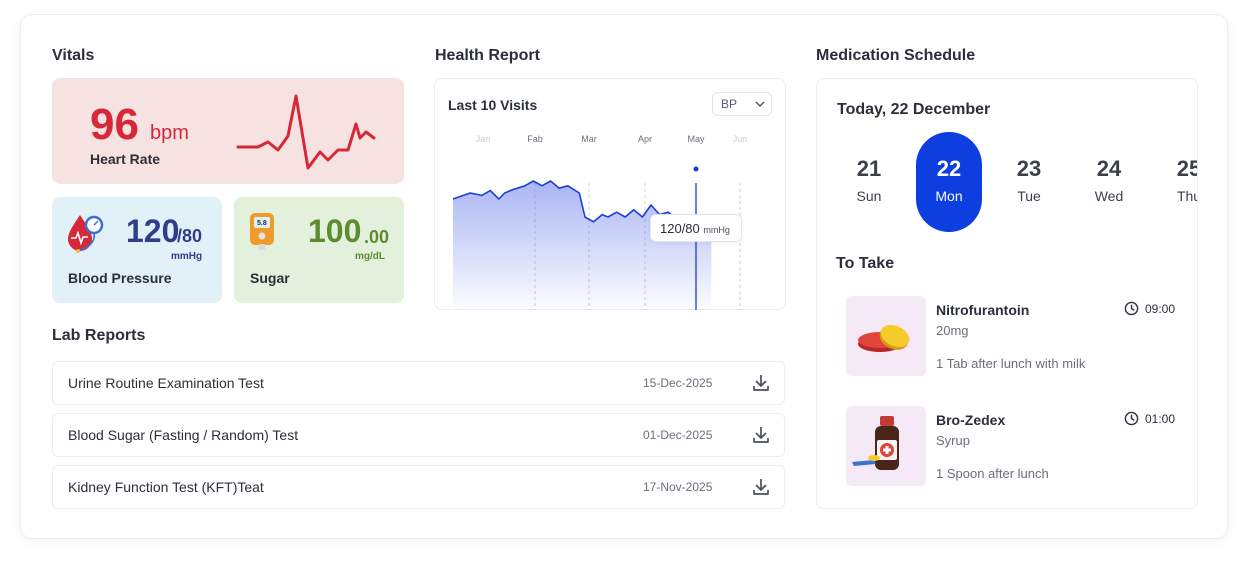  What do you see at coordinates (262, 223) in the screenshot?
I see `glucometer-reading: 5.8` at bounding box center [262, 223].